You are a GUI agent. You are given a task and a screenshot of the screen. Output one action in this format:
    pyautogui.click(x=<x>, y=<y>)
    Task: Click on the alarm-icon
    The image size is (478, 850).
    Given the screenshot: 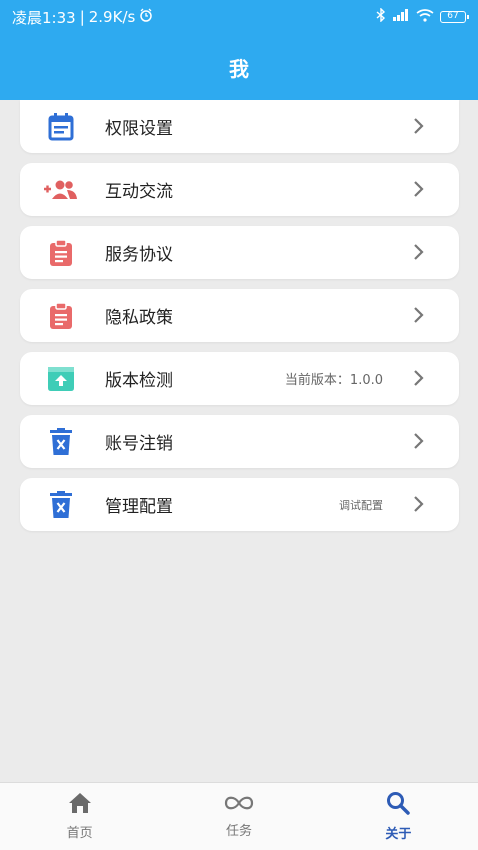 What is the action you would take?
    pyautogui.click(x=146, y=17)
    